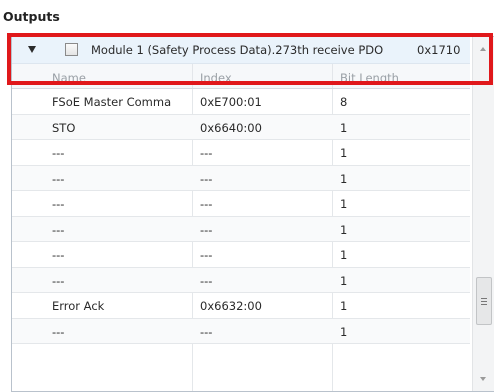 This screenshot has width=494, height=392. Describe the element at coordinates (483, 379) in the screenshot. I see `scroll-down-arrow-icon` at that location.